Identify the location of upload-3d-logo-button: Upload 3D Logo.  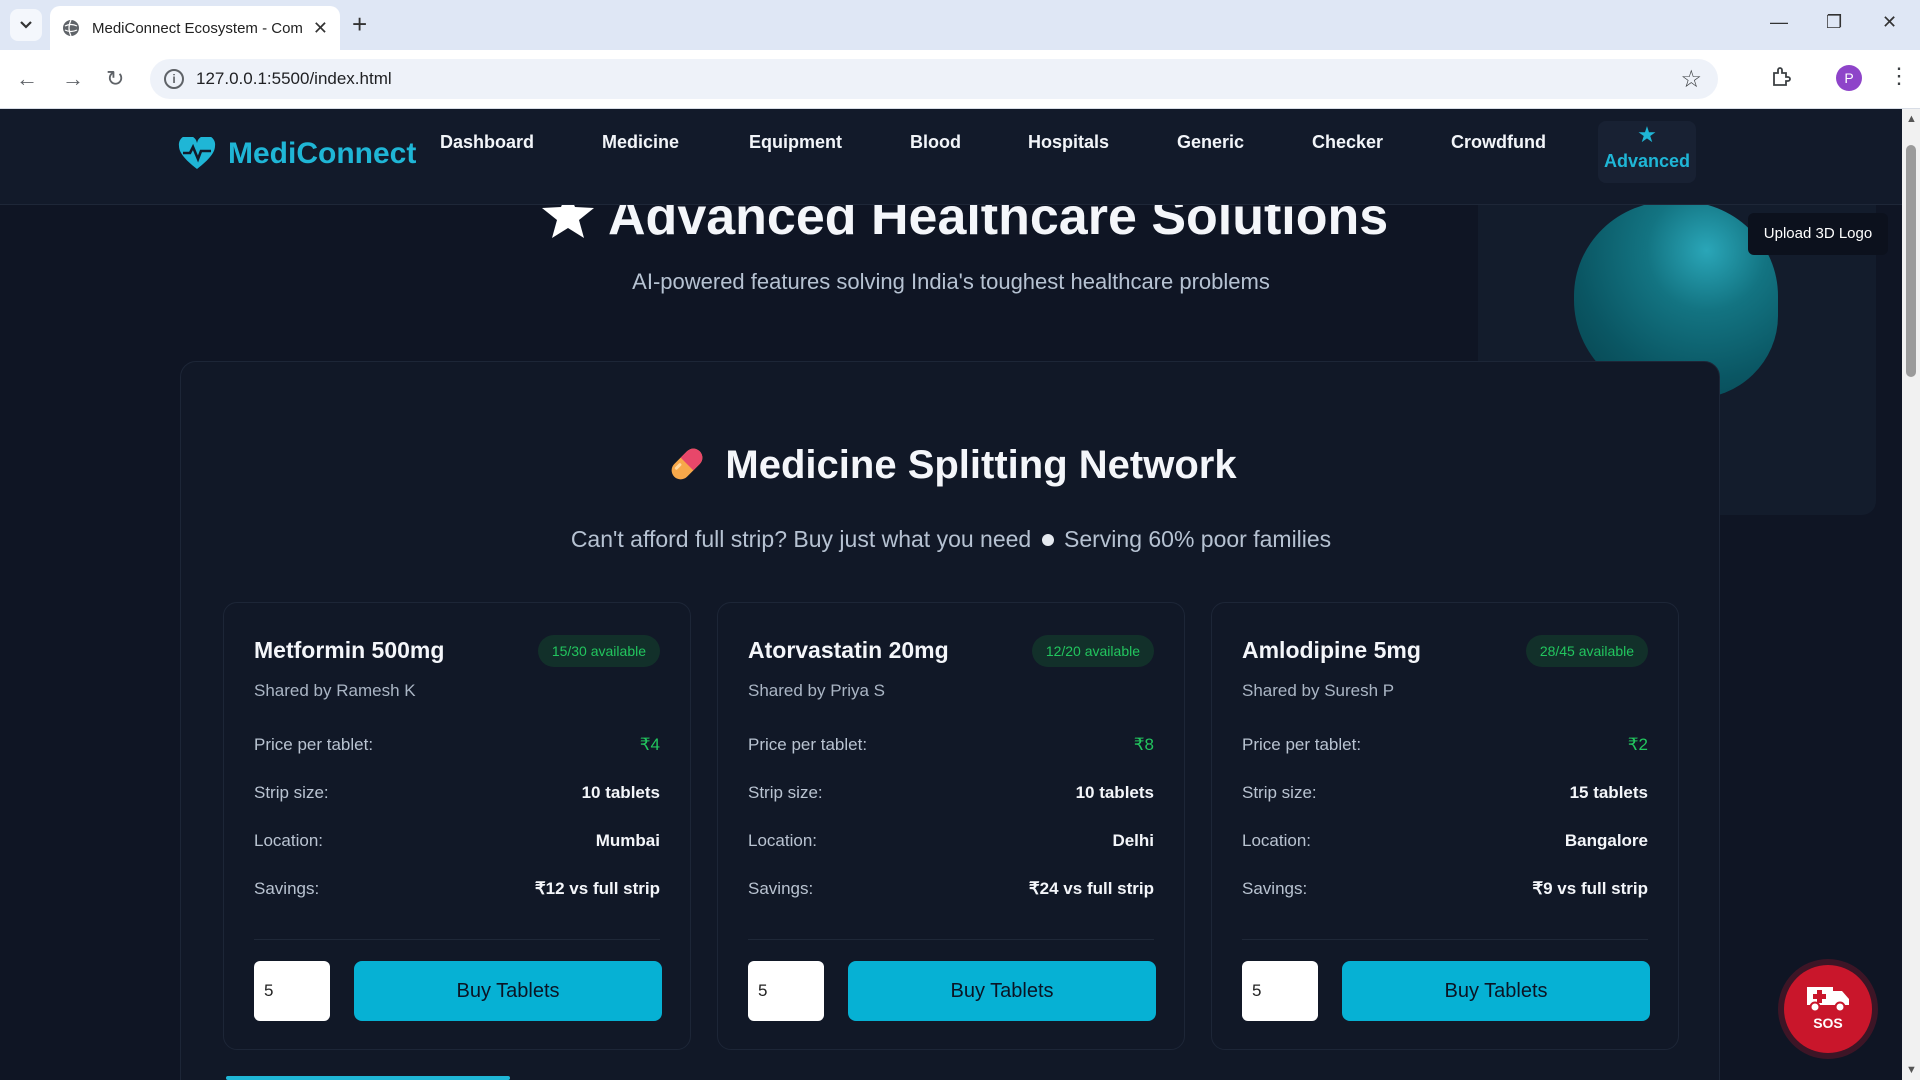
(1818, 234).